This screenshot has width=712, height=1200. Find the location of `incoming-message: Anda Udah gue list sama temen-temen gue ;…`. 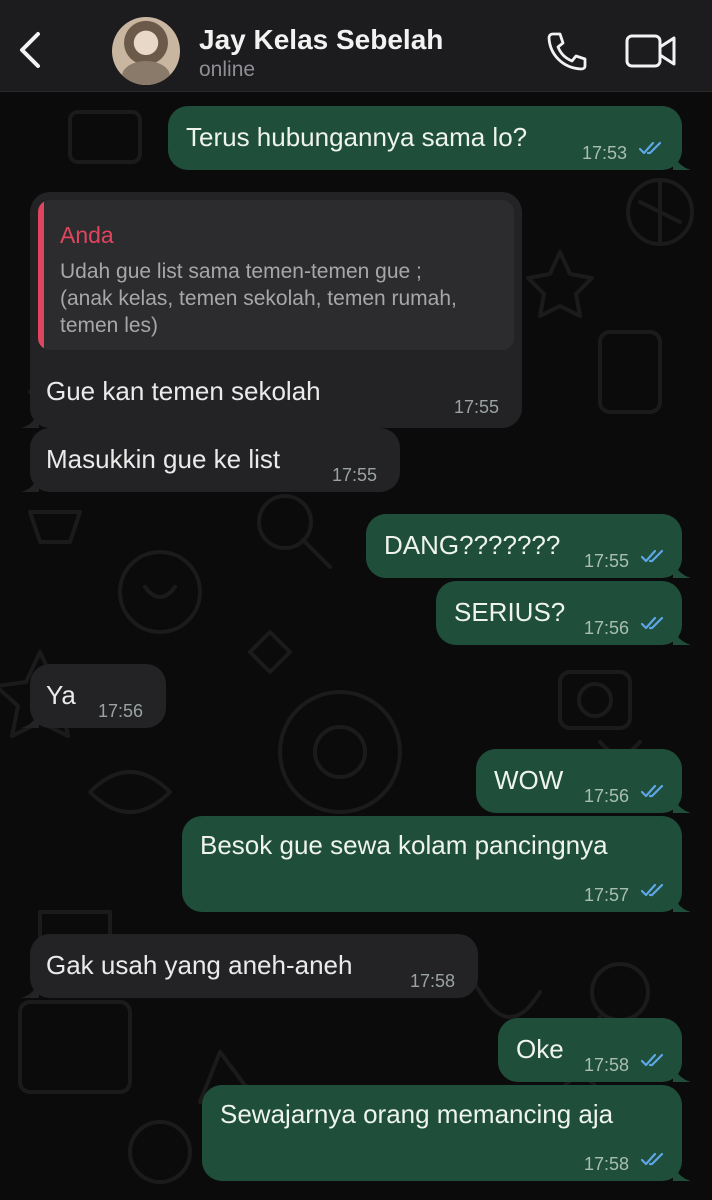

incoming-message: Anda Udah gue list sama temen-temen gue ;… is located at coordinates (271, 310).